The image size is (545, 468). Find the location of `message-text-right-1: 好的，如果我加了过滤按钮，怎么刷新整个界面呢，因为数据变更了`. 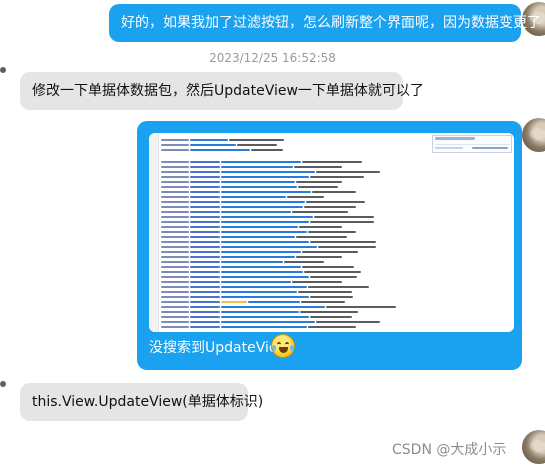

message-text-right-1: 好的，如果我加了过滤按钮，怎么刷新整个界面呢，因为数据变更了 is located at coordinates (331, 23).